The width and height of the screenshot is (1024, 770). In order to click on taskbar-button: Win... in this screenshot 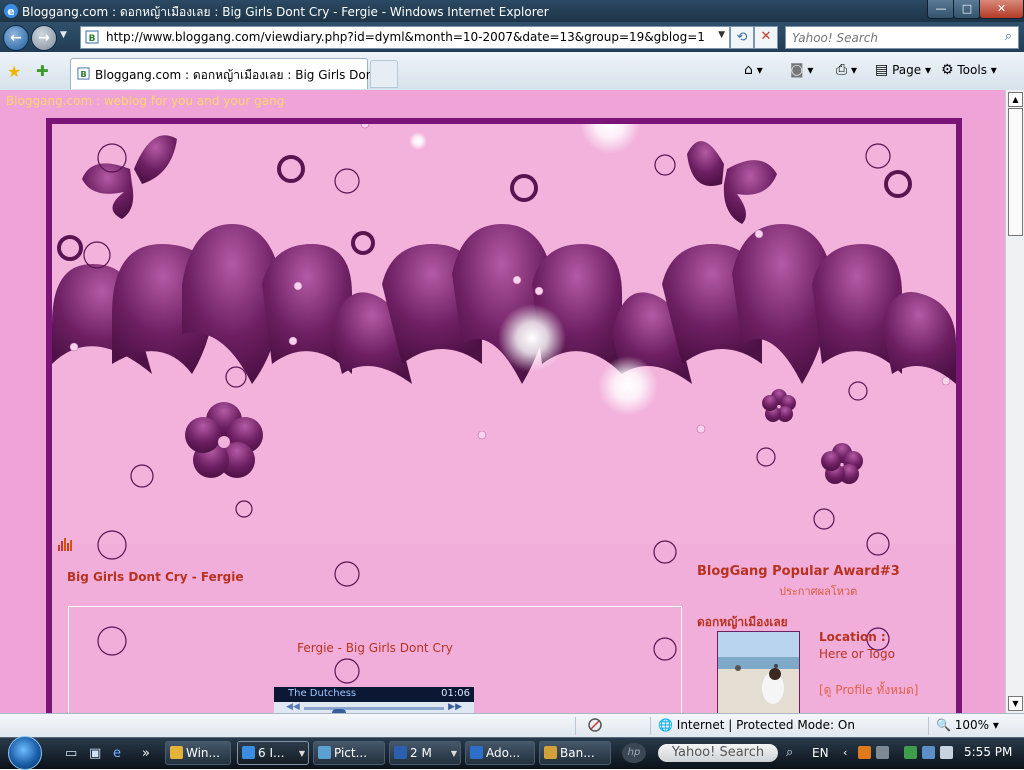, I will do `click(198, 753)`.